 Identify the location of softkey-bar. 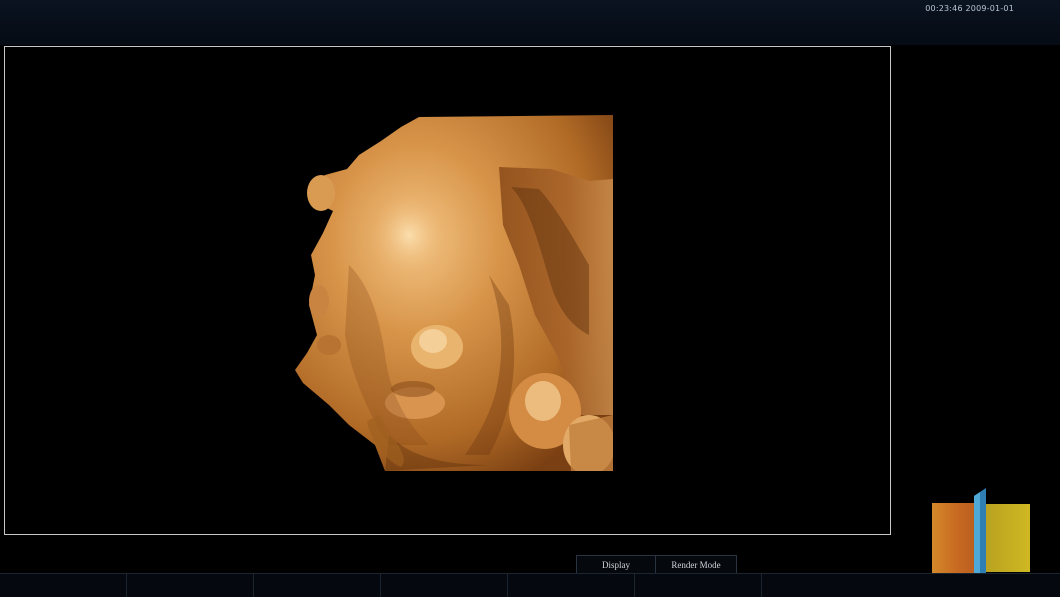
(530, 585).